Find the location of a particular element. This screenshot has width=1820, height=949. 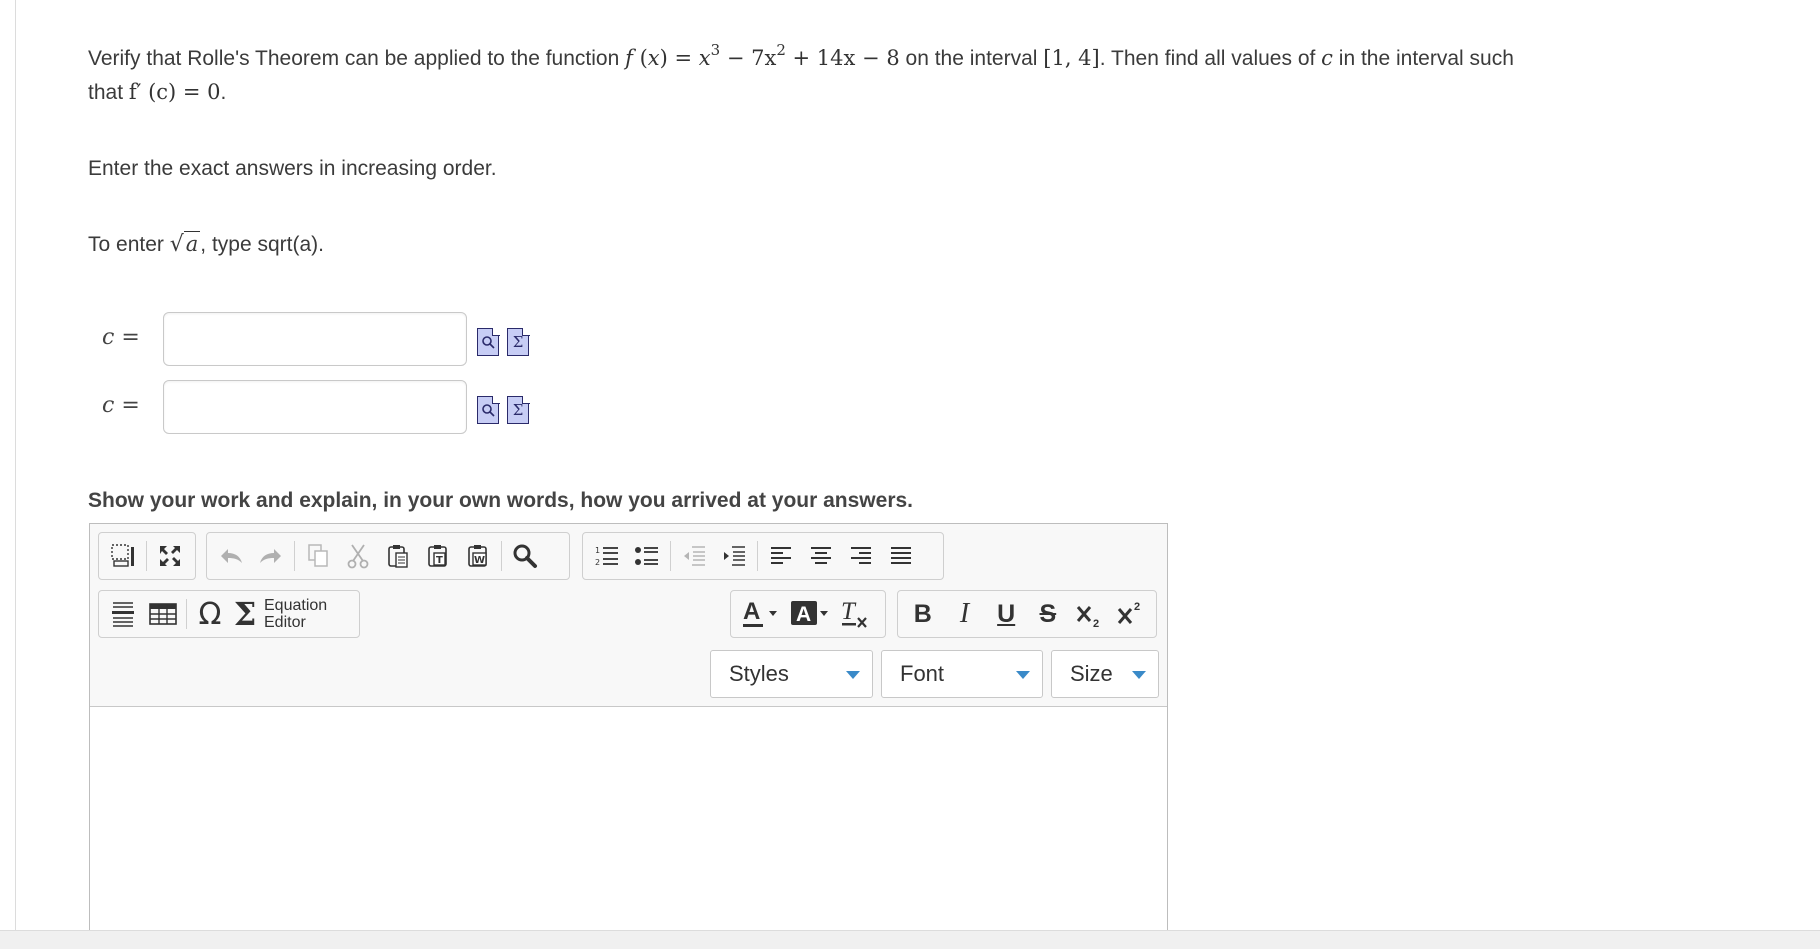

toolbar-group-basic-styles: B I U S 2 2 is located at coordinates (1027, 614).